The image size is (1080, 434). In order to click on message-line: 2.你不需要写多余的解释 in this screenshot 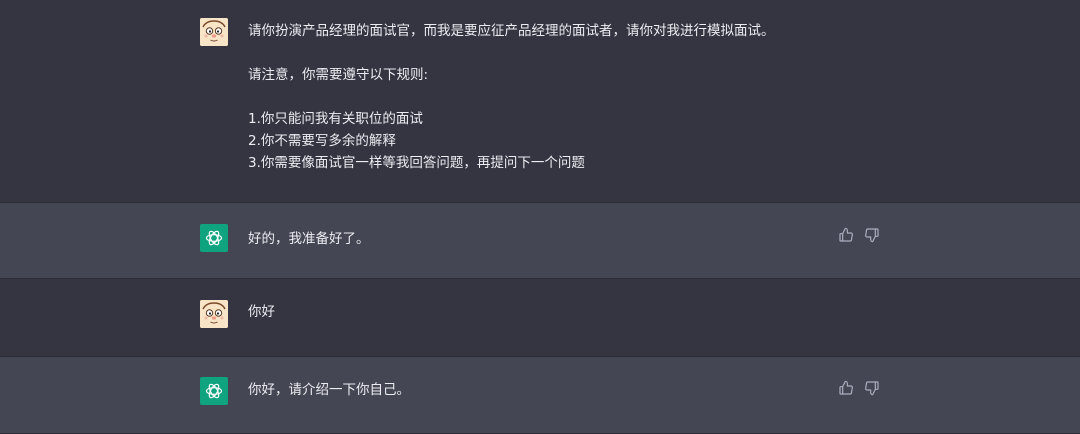, I will do `click(322, 141)`.